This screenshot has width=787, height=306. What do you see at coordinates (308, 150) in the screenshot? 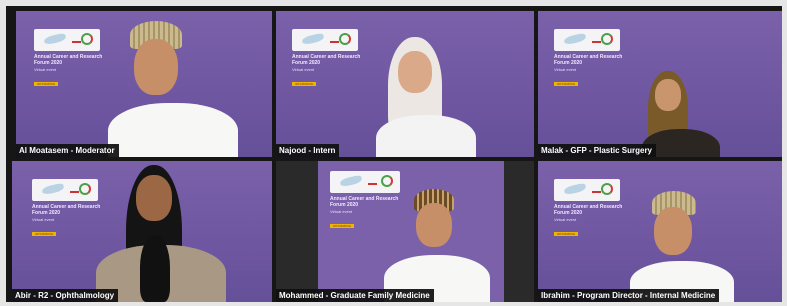
I see `participant-name-label: Najood - Intern` at bounding box center [308, 150].